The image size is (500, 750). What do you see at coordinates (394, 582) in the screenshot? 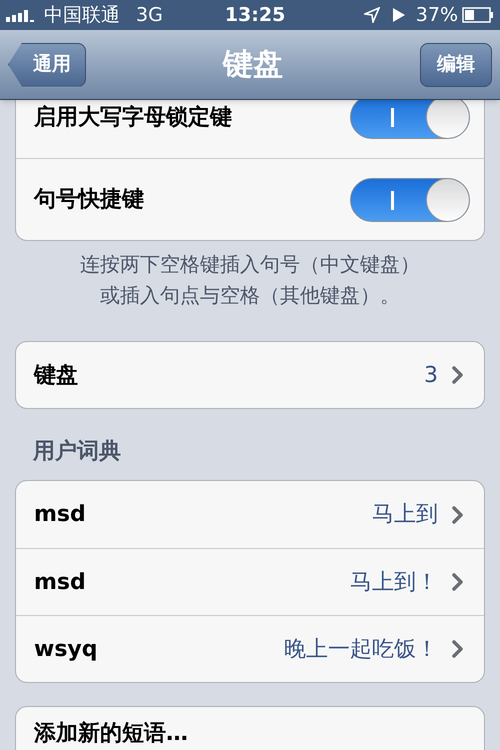
I see `phrase-text: 马上到！` at bounding box center [394, 582].